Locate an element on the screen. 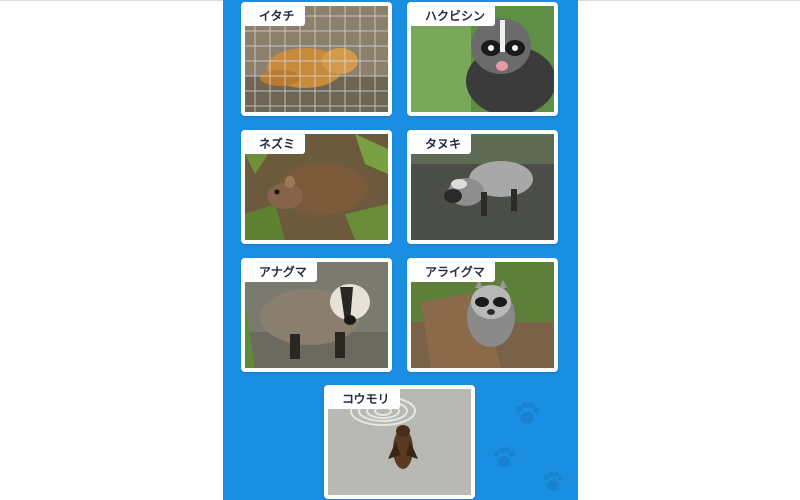  animal-card-tanuki: タヌキ is located at coordinates (482, 187).